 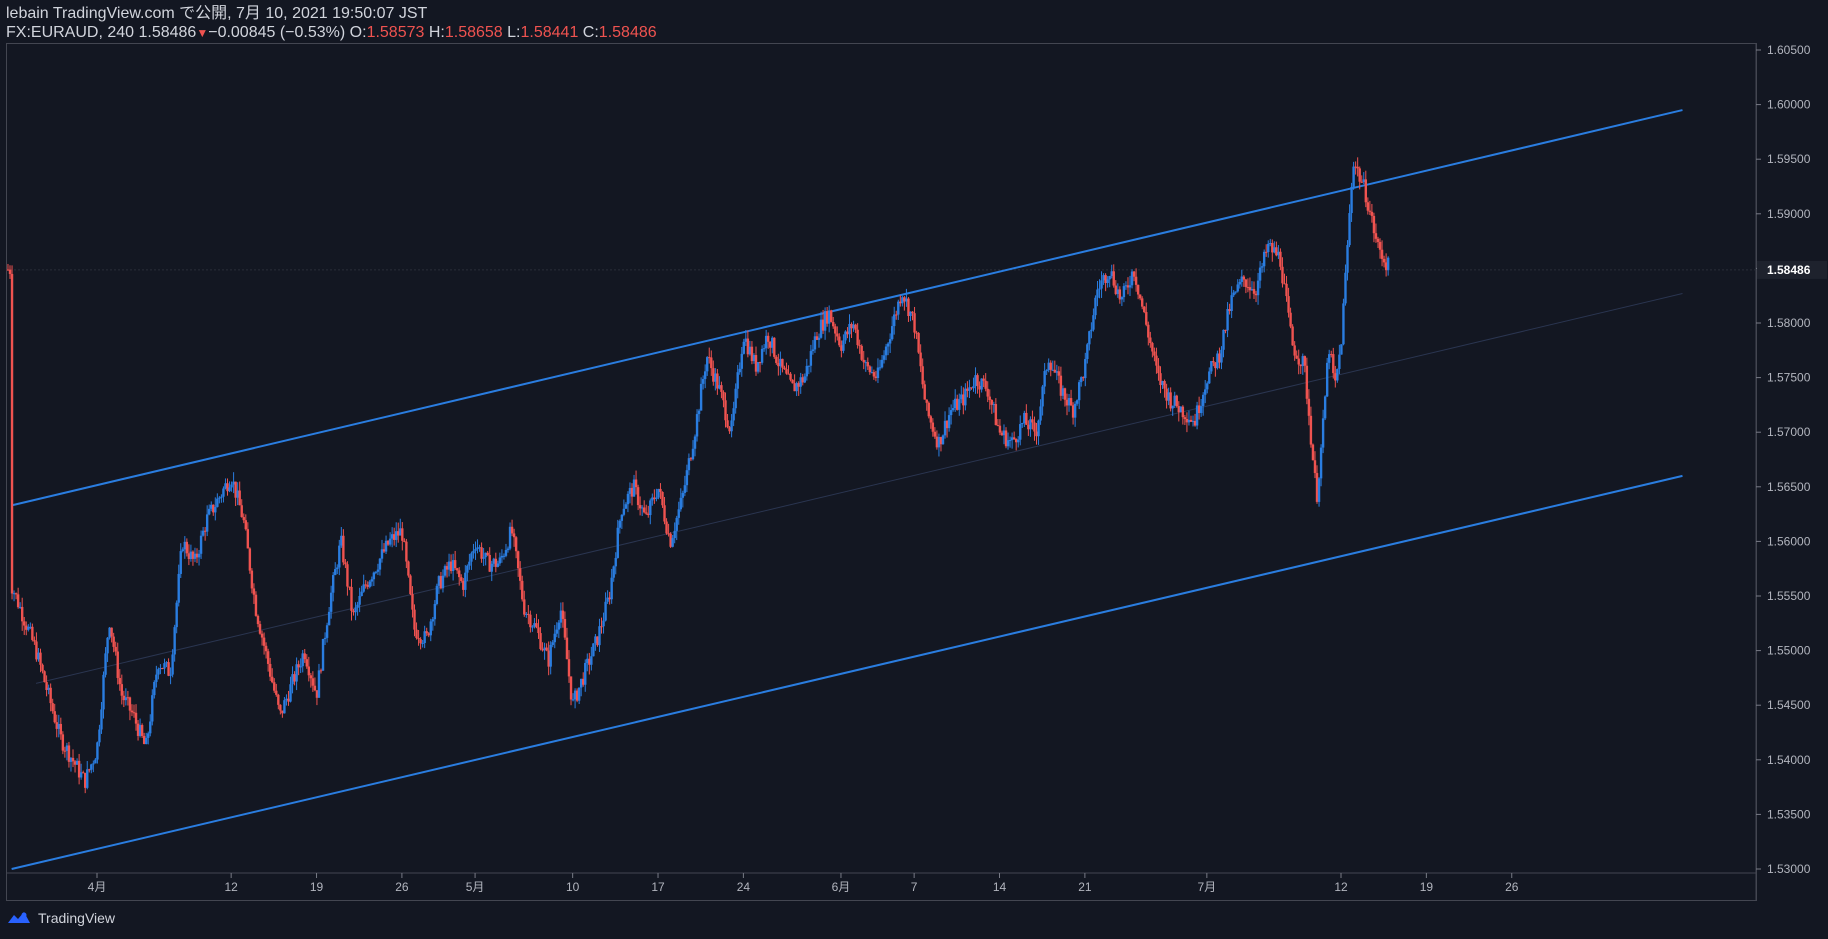 I want to click on close-value: 1.58486, so click(x=627, y=32).